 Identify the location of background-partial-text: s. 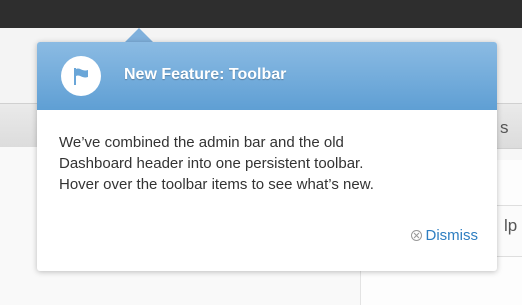
(504, 127).